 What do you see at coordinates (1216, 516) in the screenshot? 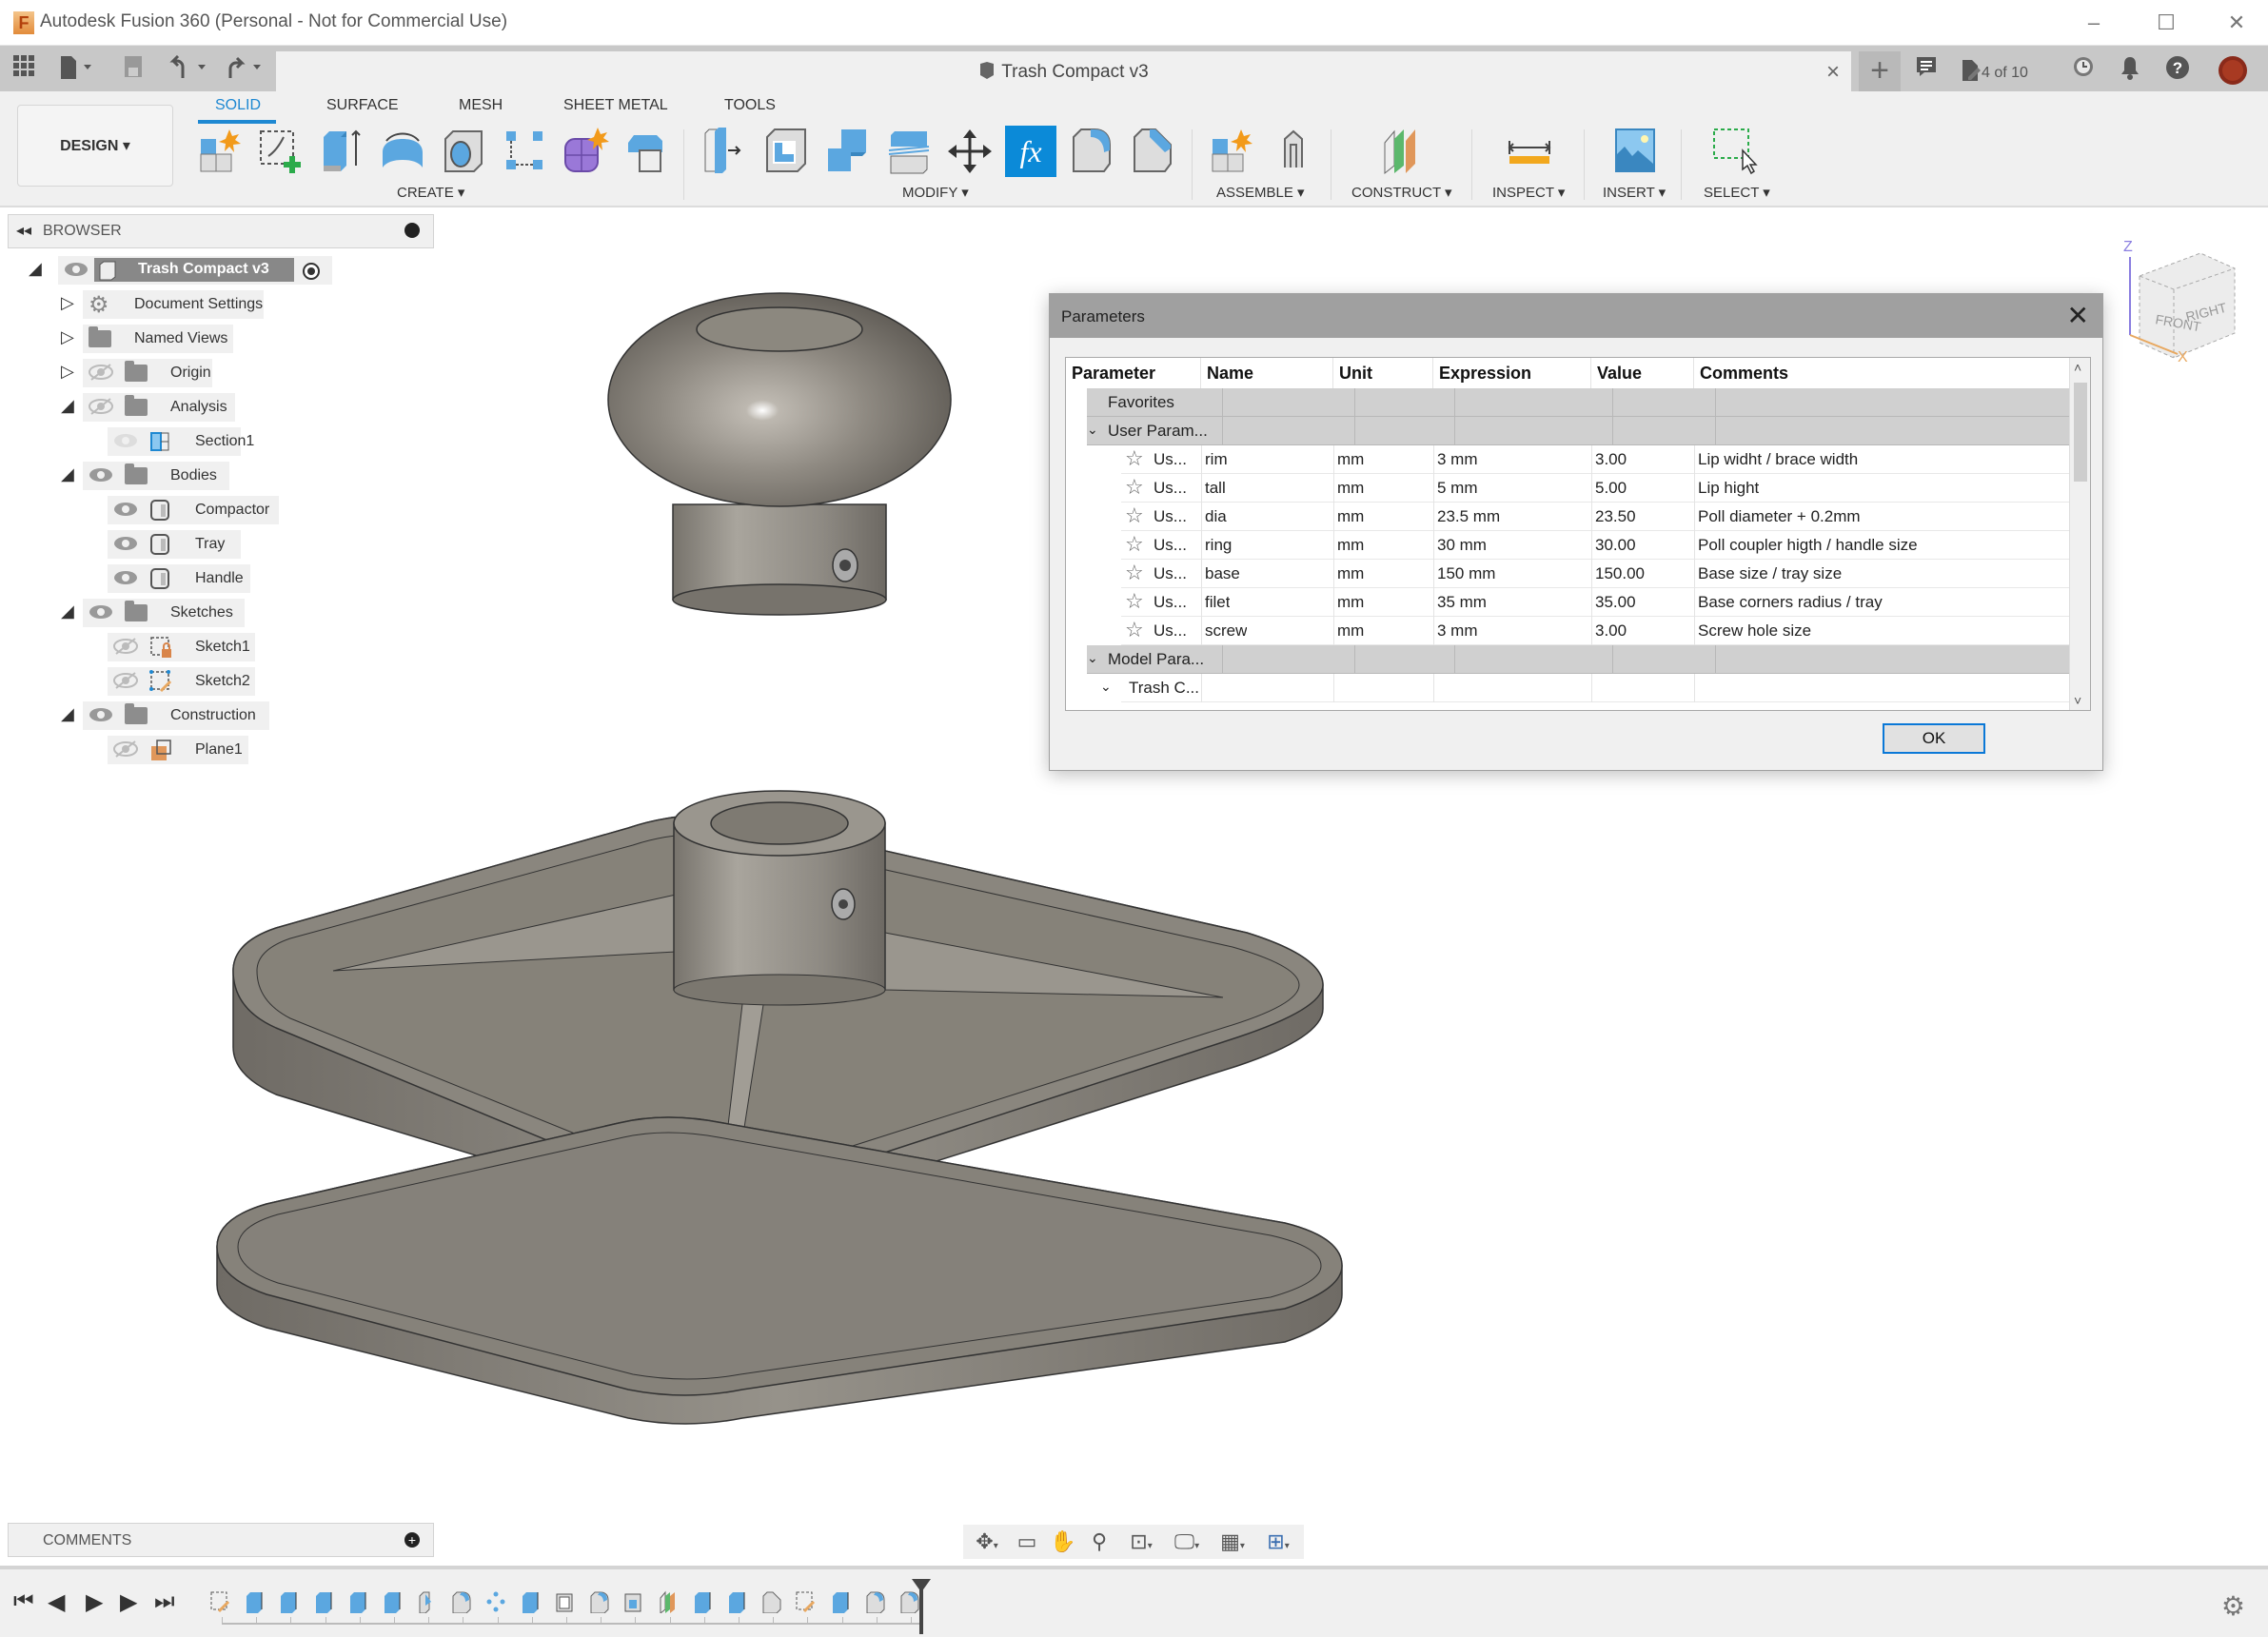
I see `parameter-name: dia` at bounding box center [1216, 516].